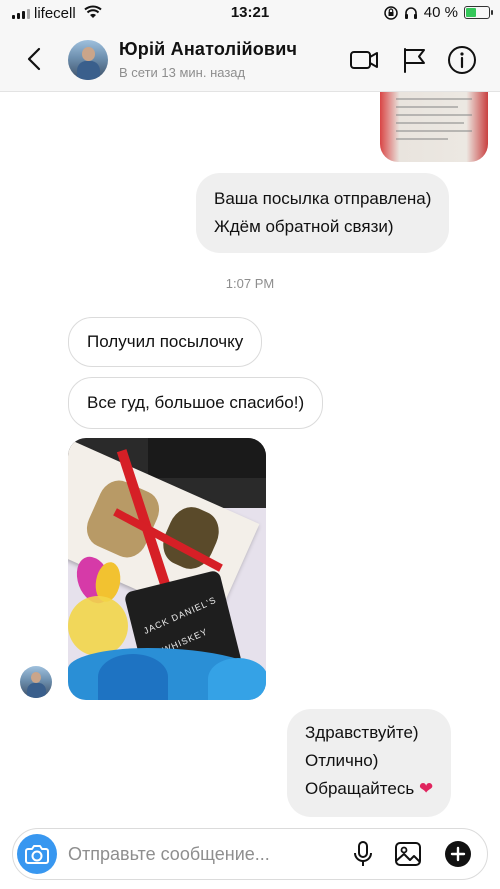 The image size is (500, 889). What do you see at coordinates (426, 789) in the screenshot?
I see `heart-emoji: ❤` at bounding box center [426, 789].